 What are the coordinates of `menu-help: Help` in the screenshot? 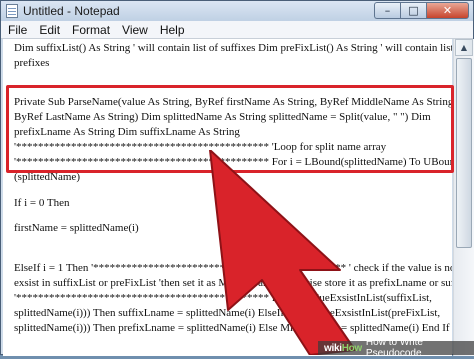 It's located at (172, 30).